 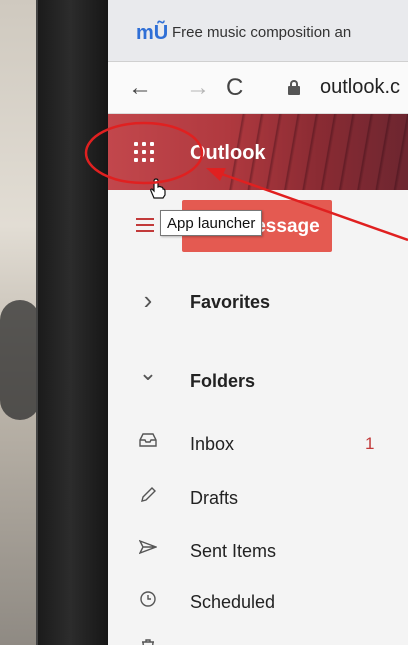 What do you see at coordinates (234, 88) in the screenshot?
I see `reload-icon: C` at bounding box center [234, 88].